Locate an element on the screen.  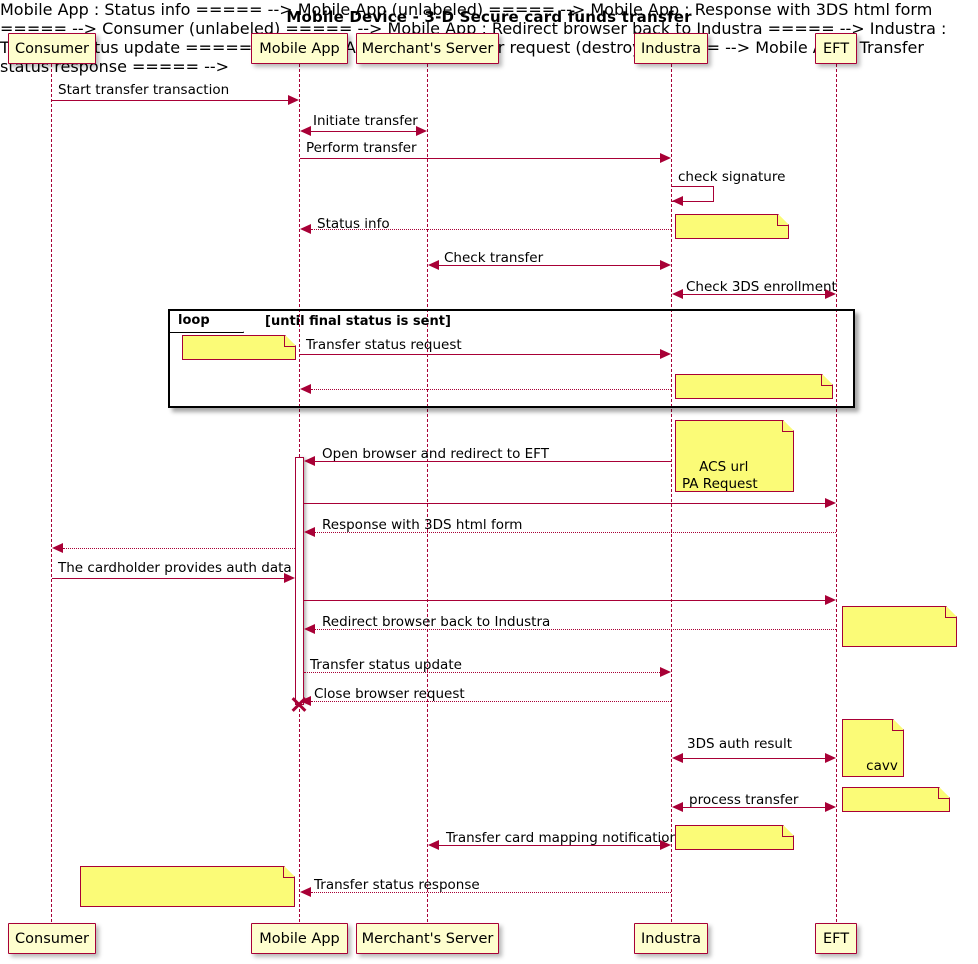
message-line-m14 is located at coordinates (168, 578).